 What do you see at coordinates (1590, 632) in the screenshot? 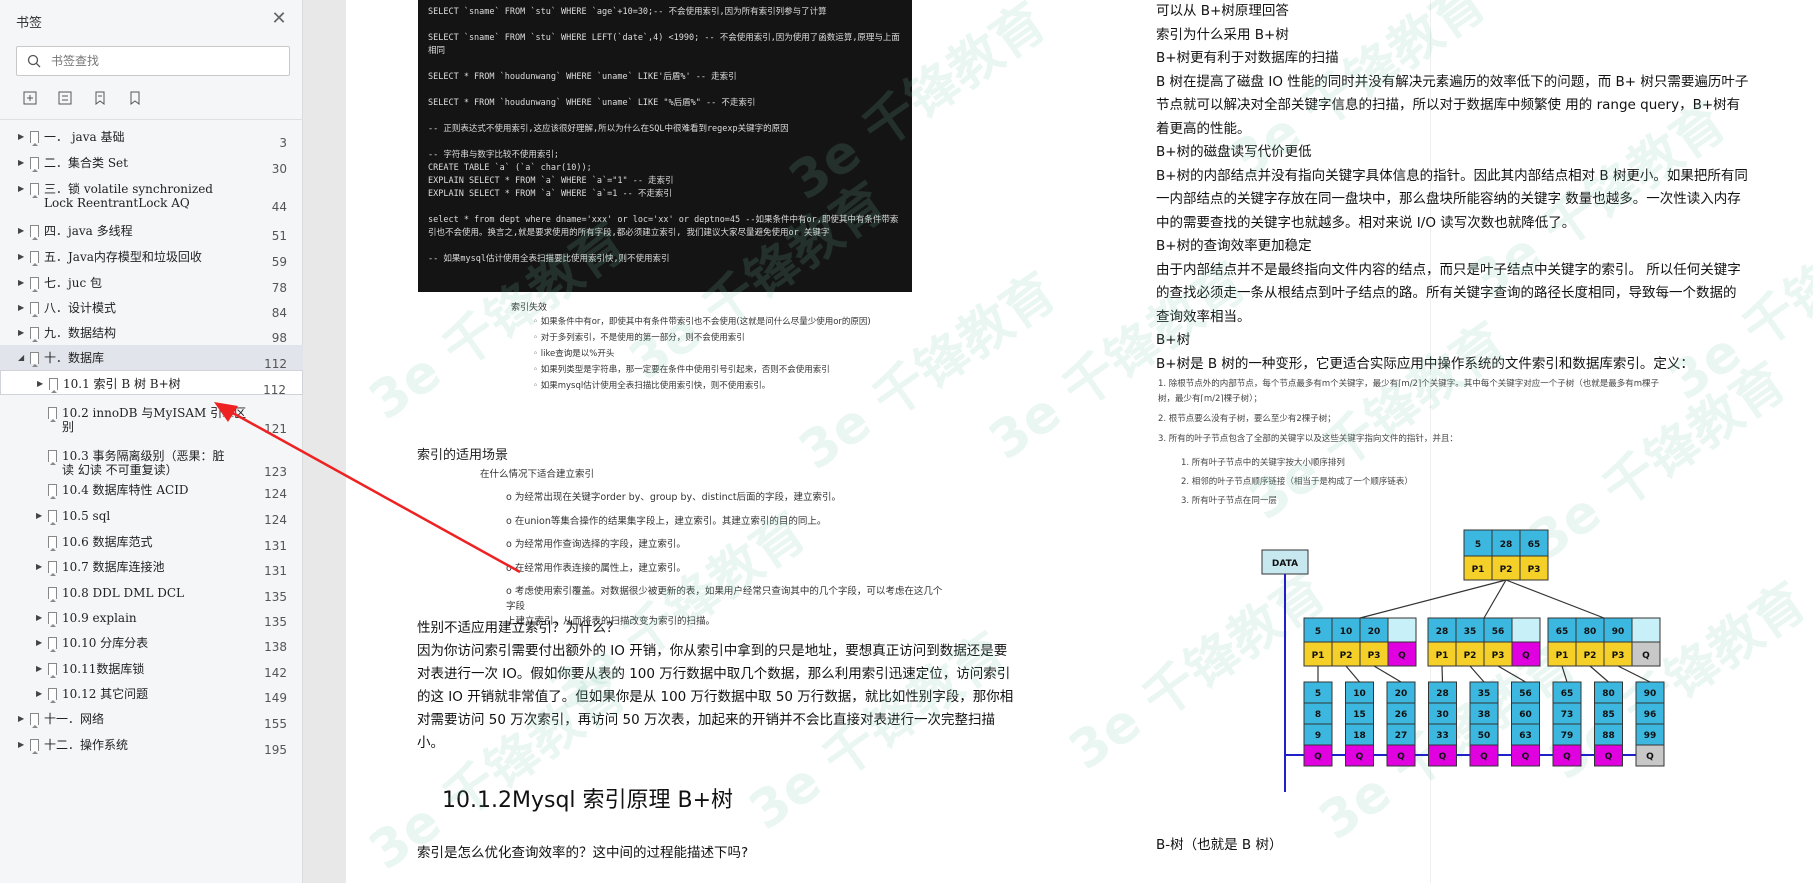
I see `internal-key: 80` at bounding box center [1590, 632].